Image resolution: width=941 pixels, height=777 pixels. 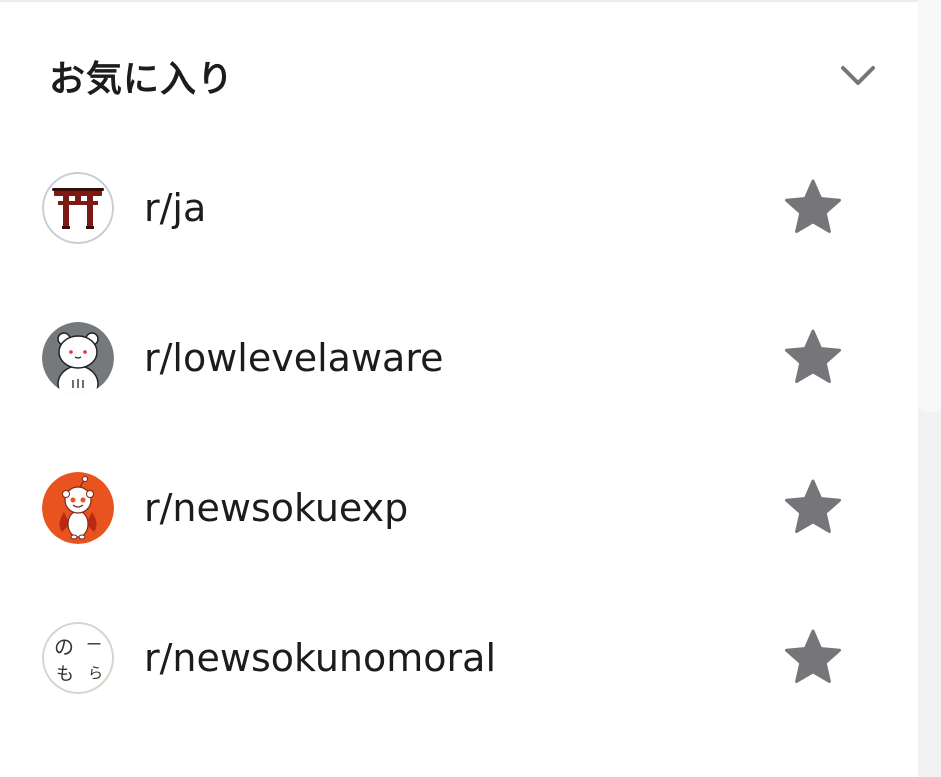 I want to click on chevron-down-icon, so click(x=858, y=76).